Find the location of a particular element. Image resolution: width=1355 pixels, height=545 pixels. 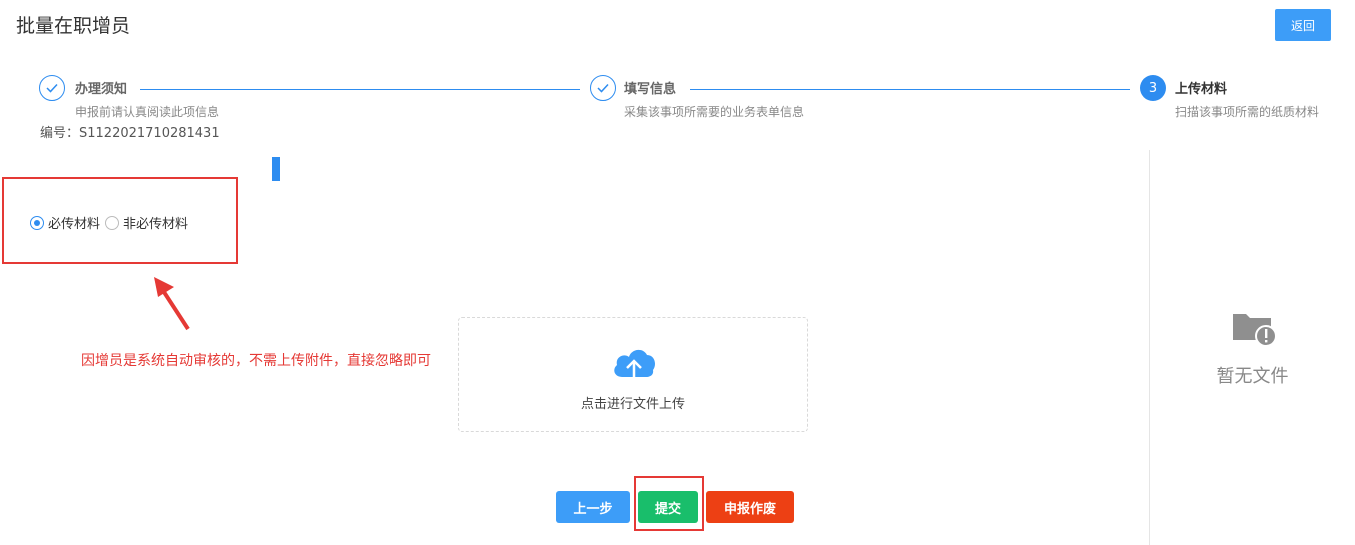

step-1-desc: 申报前请认真阅读此项信息 is located at coordinates (147, 112).